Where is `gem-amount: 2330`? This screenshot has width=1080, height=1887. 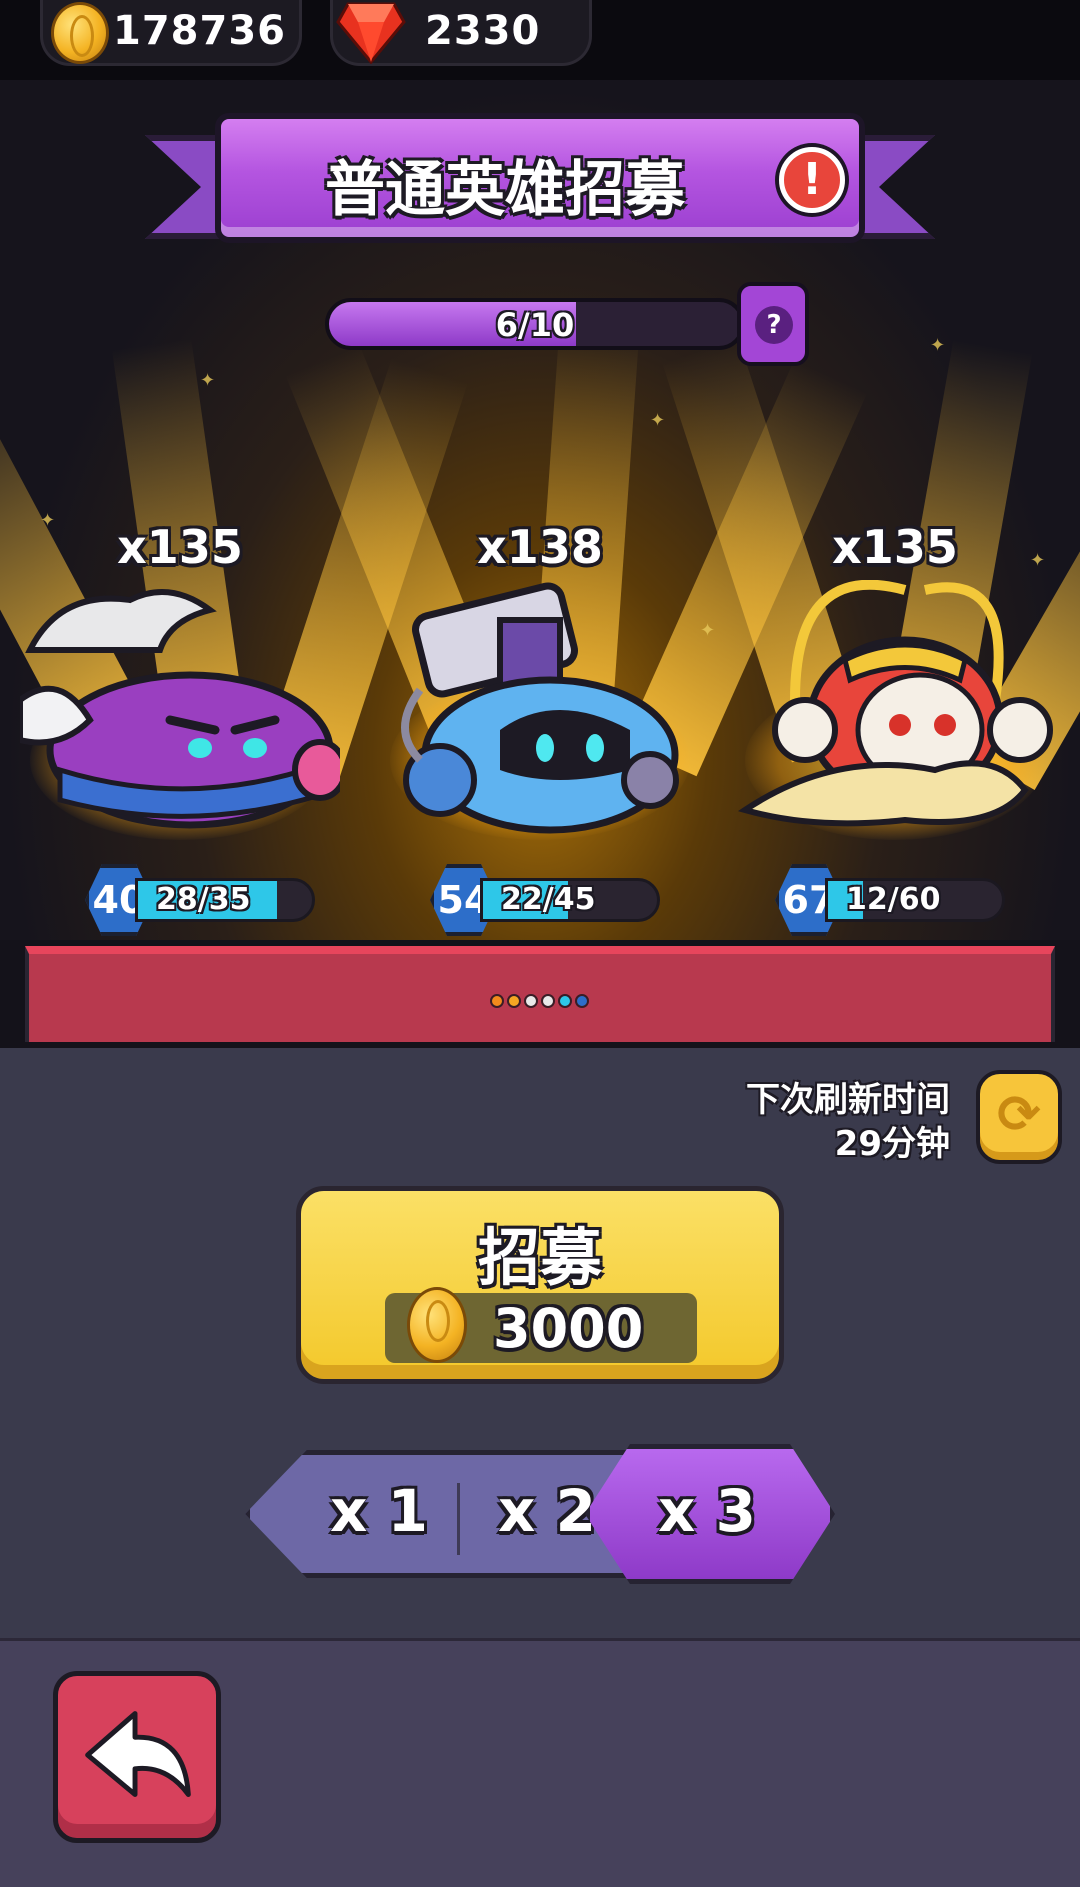 gem-amount: 2330 is located at coordinates (483, 31).